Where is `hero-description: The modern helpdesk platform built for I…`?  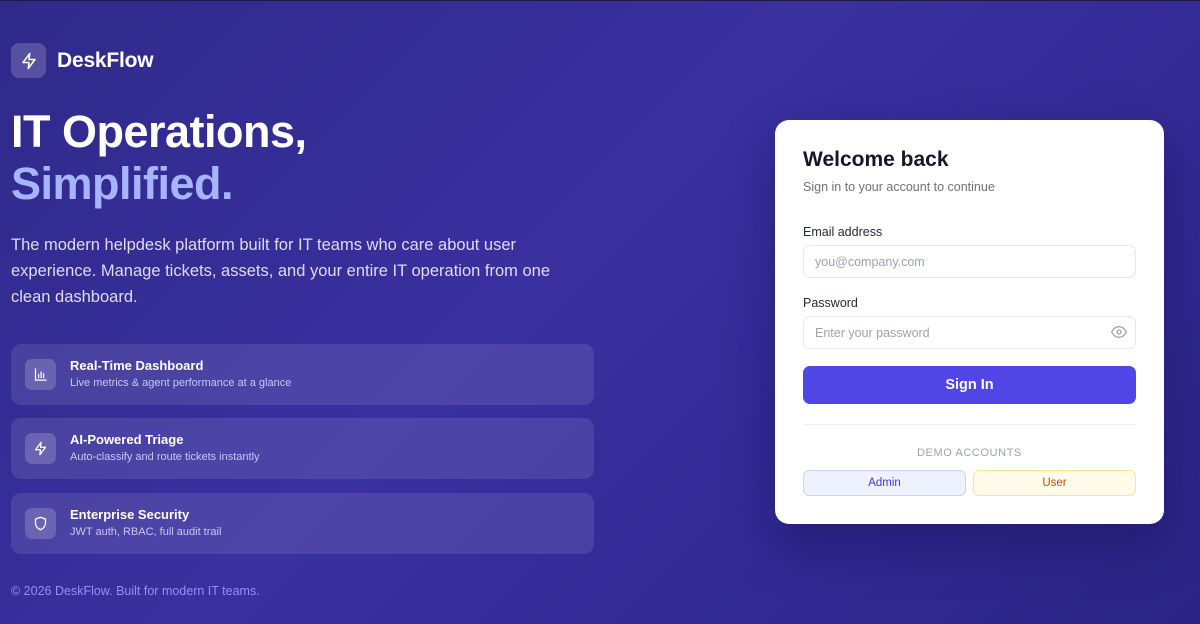
hero-description: The modern helpdesk platform built for I… is located at coordinates (280, 271).